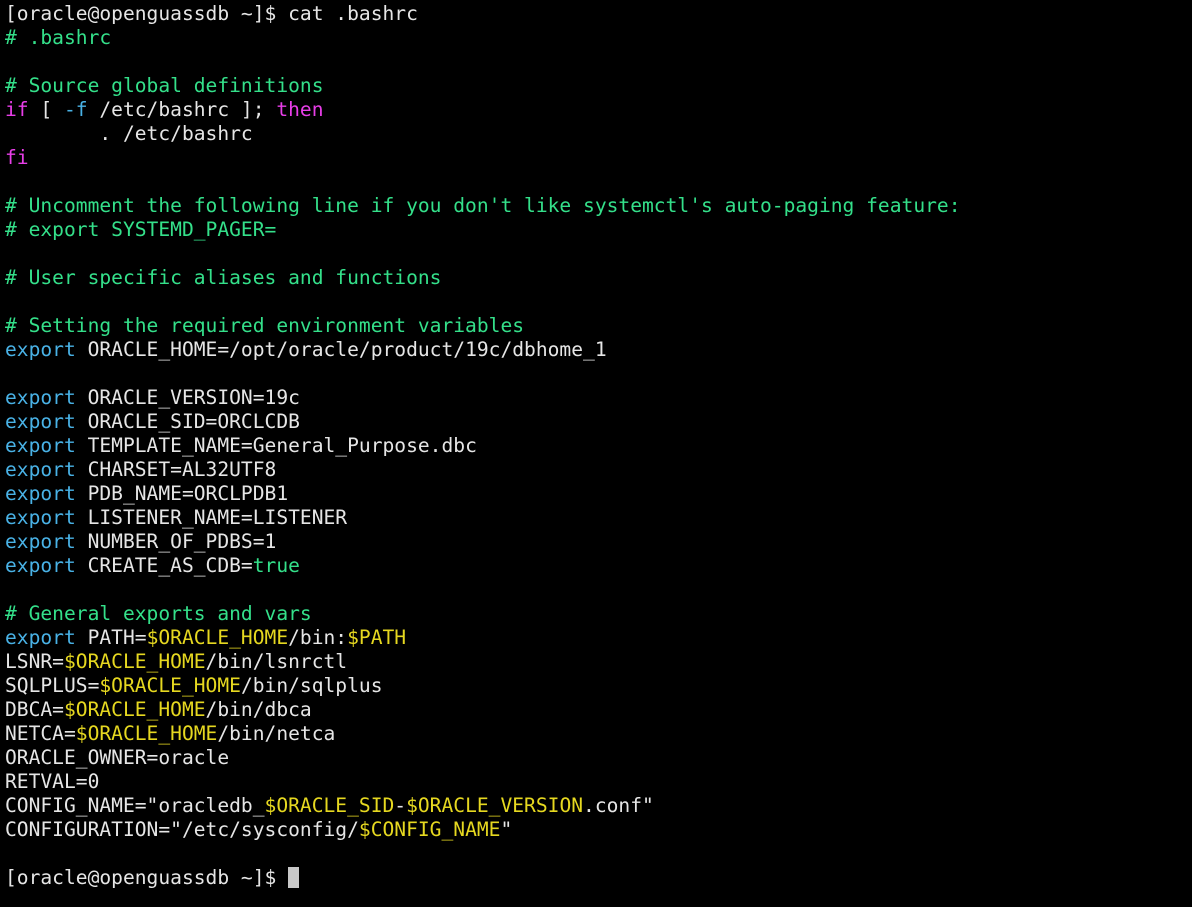  Describe the element at coordinates (187, 397) in the screenshot. I see `token-text: ORACLE_VERSION=19c` at that location.